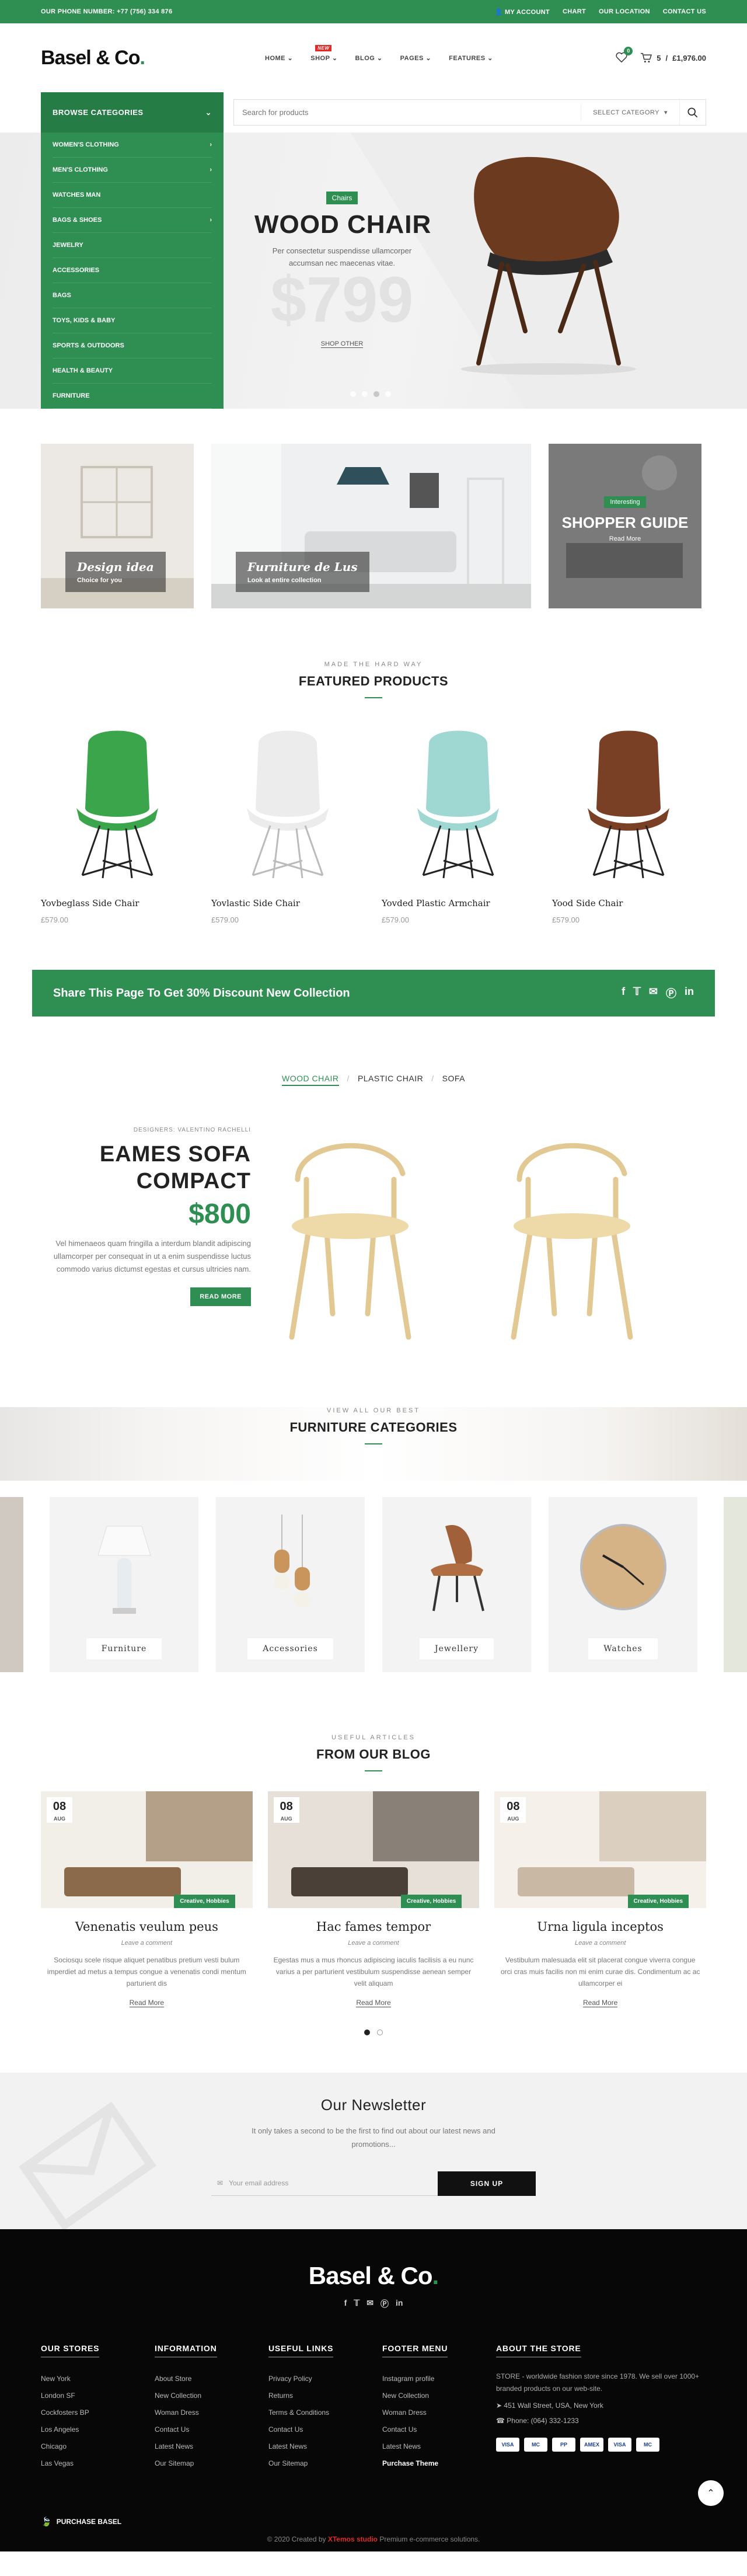  I want to click on category-item: ACCESSORIES, so click(132, 270).